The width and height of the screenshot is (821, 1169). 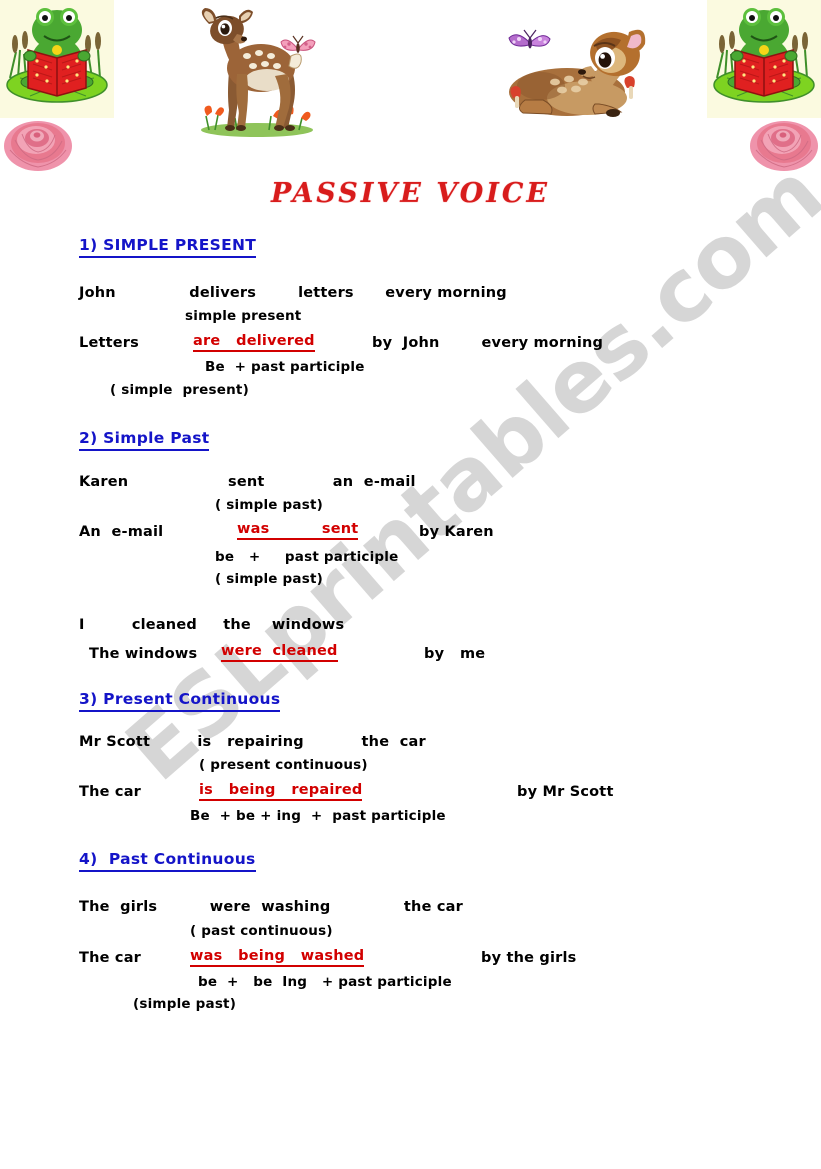 What do you see at coordinates (110, 792) in the screenshot?
I see `passive-subject-the-car-1: The car` at bounding box center [110, 792].